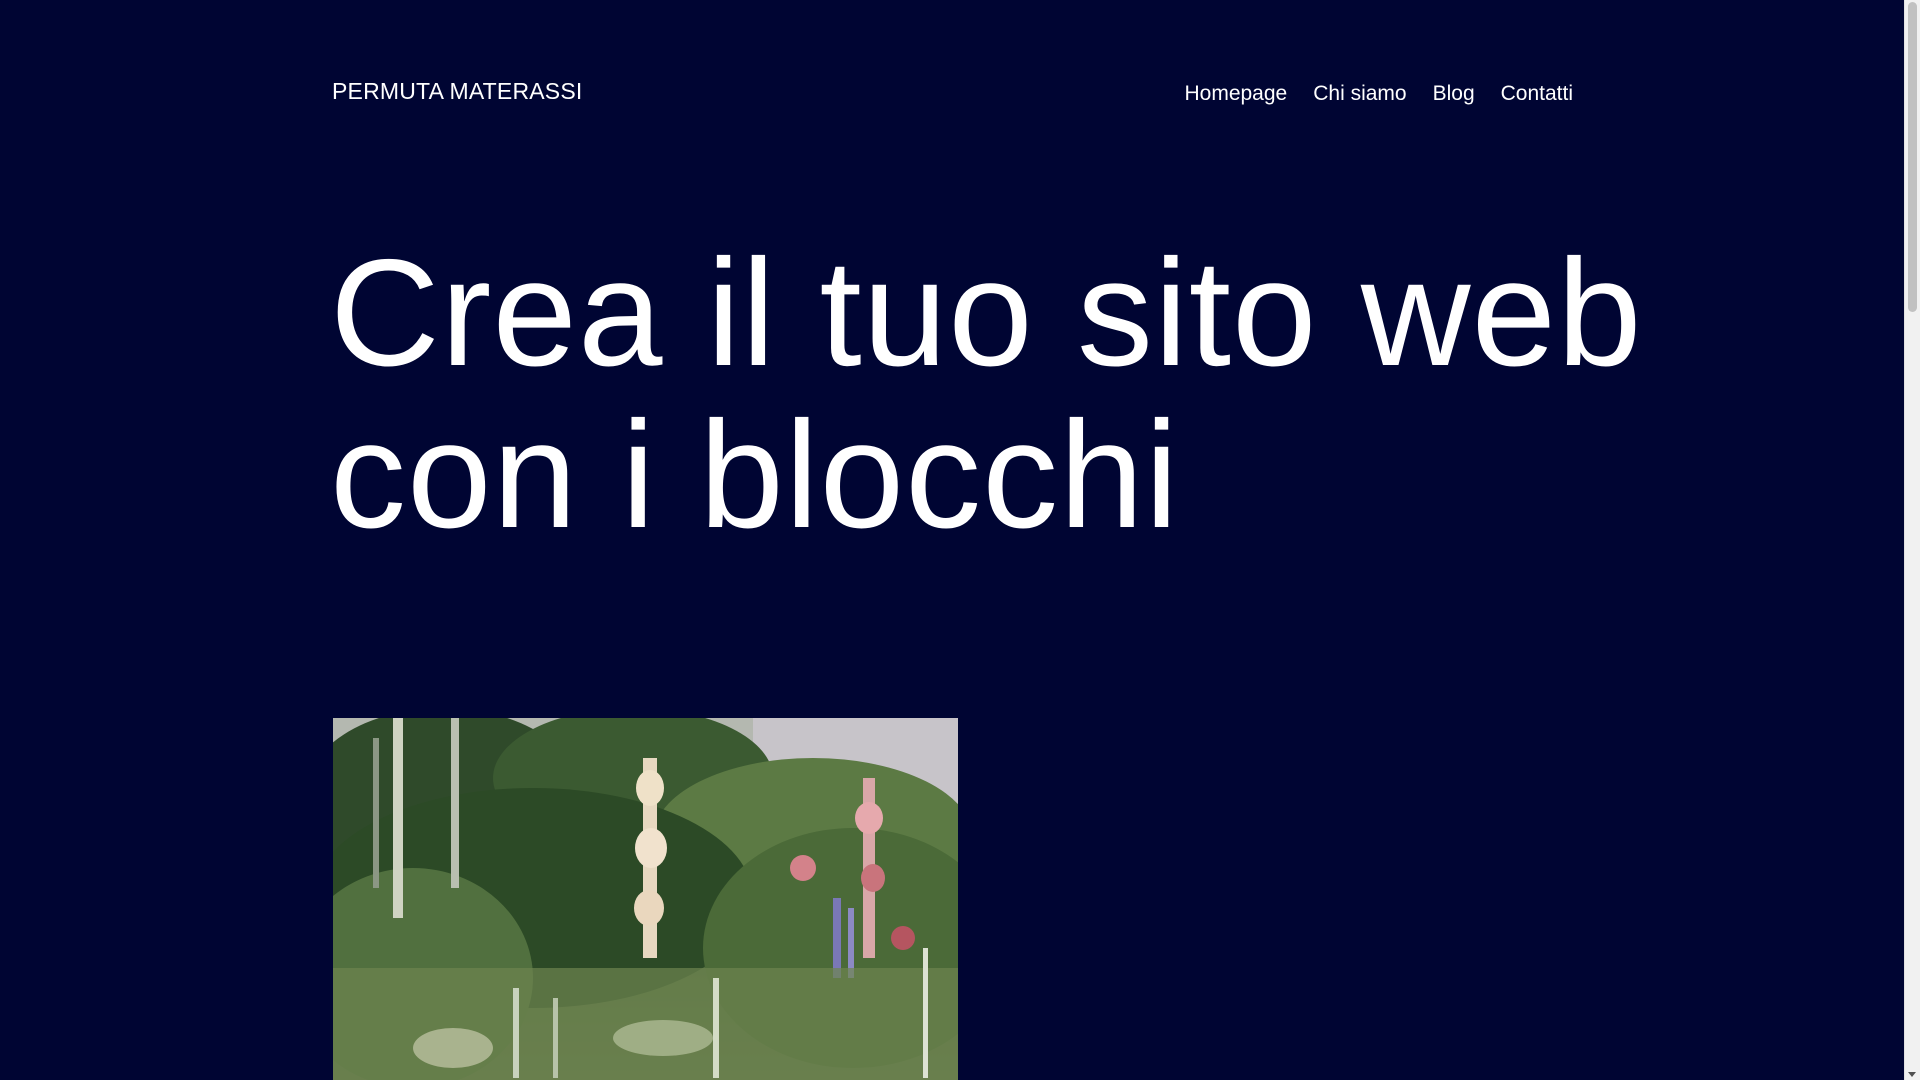  I want to click on hero-title-line-2: con i blocchi, so click(755, 475).